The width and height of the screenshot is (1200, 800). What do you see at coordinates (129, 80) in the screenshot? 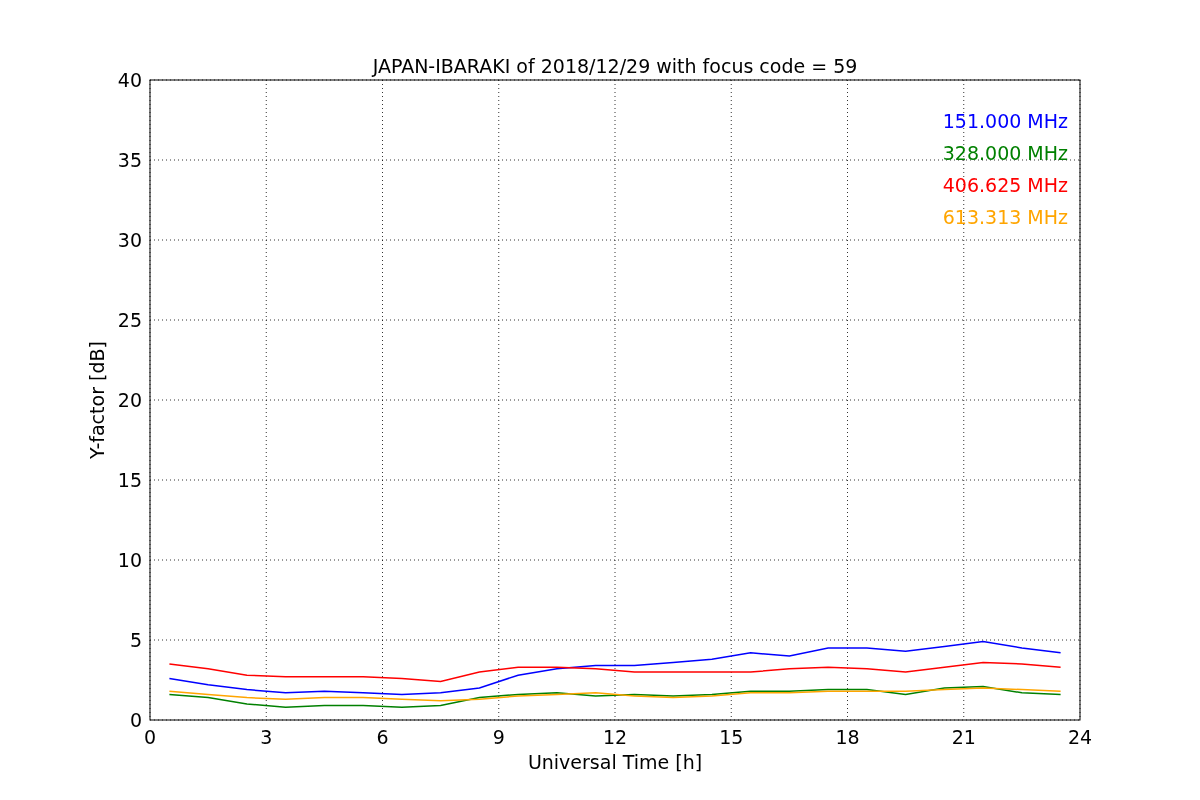
I see `y-tick-label: 40` at bounding box center [129, 80].